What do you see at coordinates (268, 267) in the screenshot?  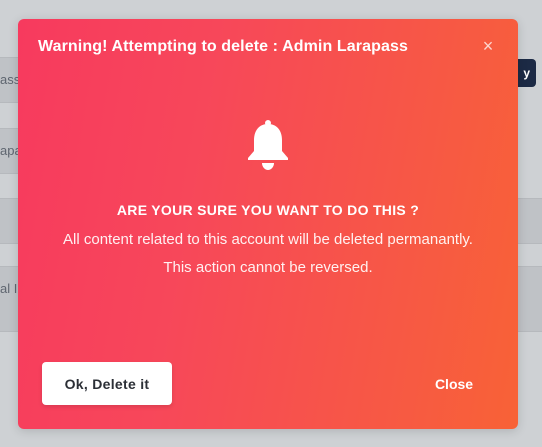 I see `warning-message-line-2: This action cannot be reversed.` at bounding box center [268, 267].